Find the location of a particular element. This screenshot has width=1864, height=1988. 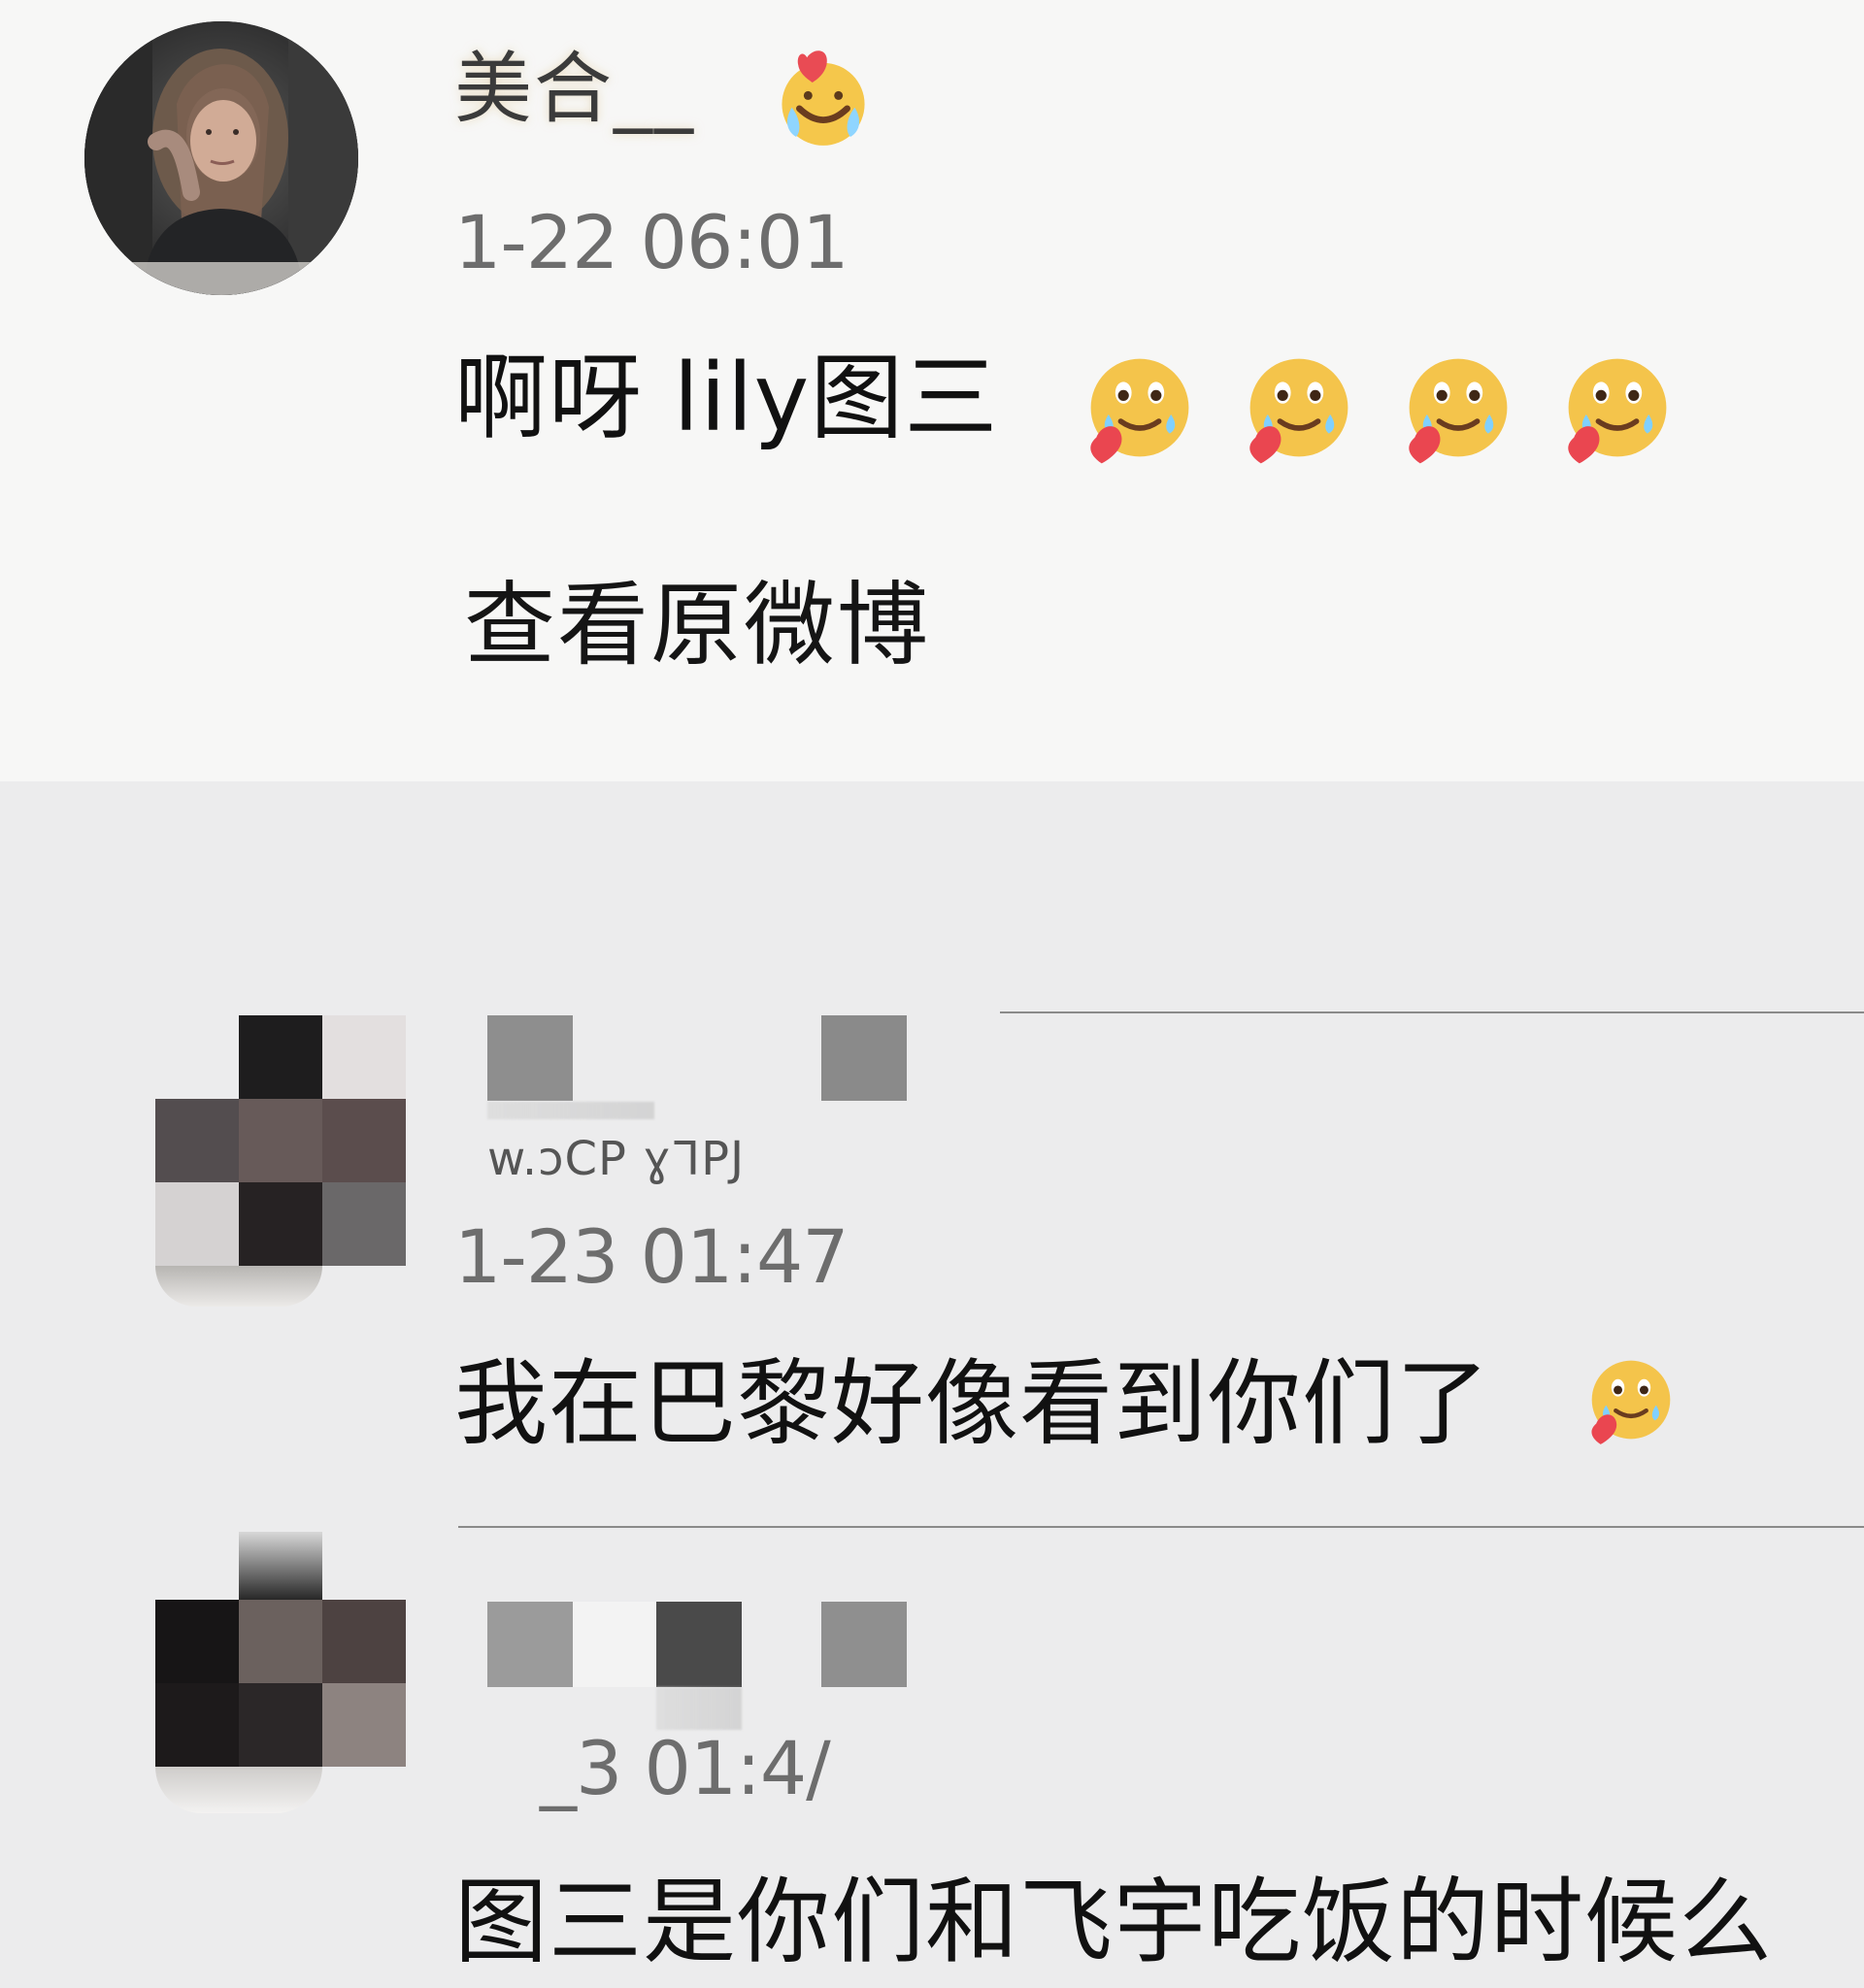

obscured-username-text: w.ɔCP ɣᒣPJ is located at coordinates (616, 1159).